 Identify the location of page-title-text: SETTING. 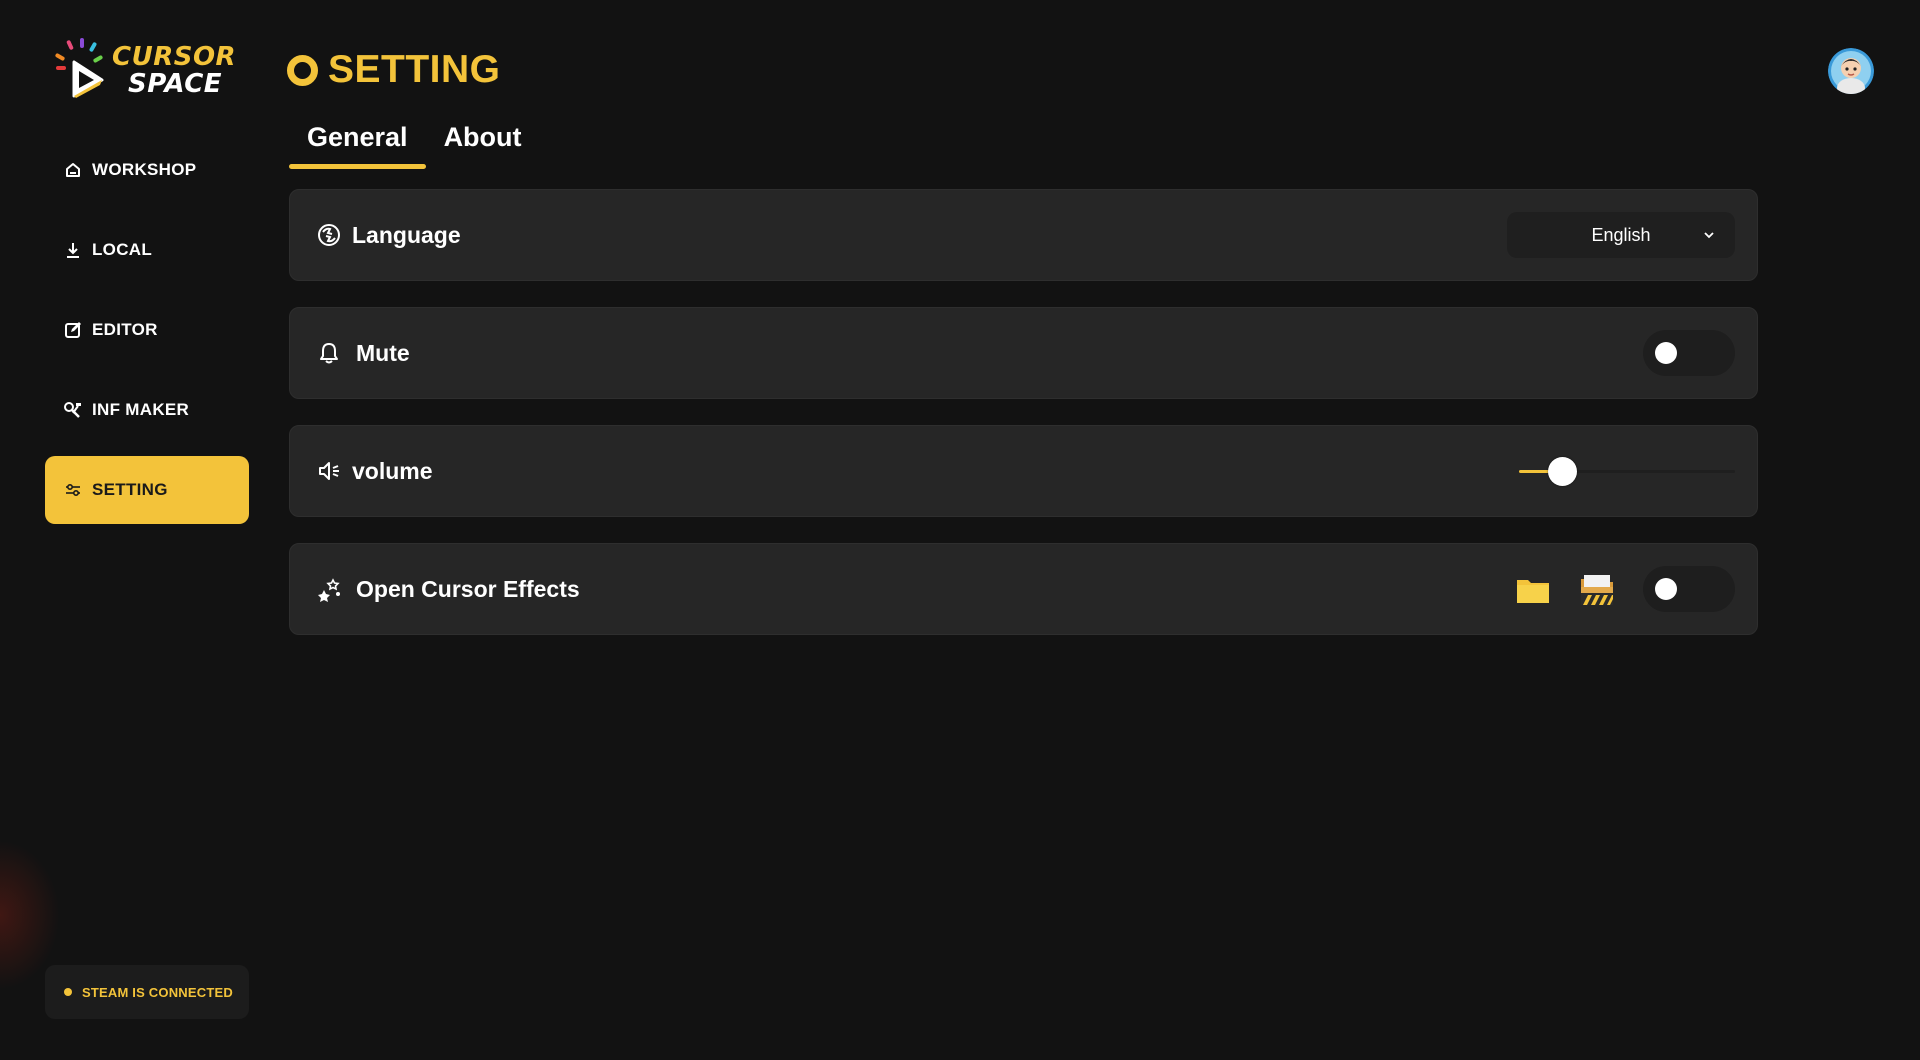
(414, 69).